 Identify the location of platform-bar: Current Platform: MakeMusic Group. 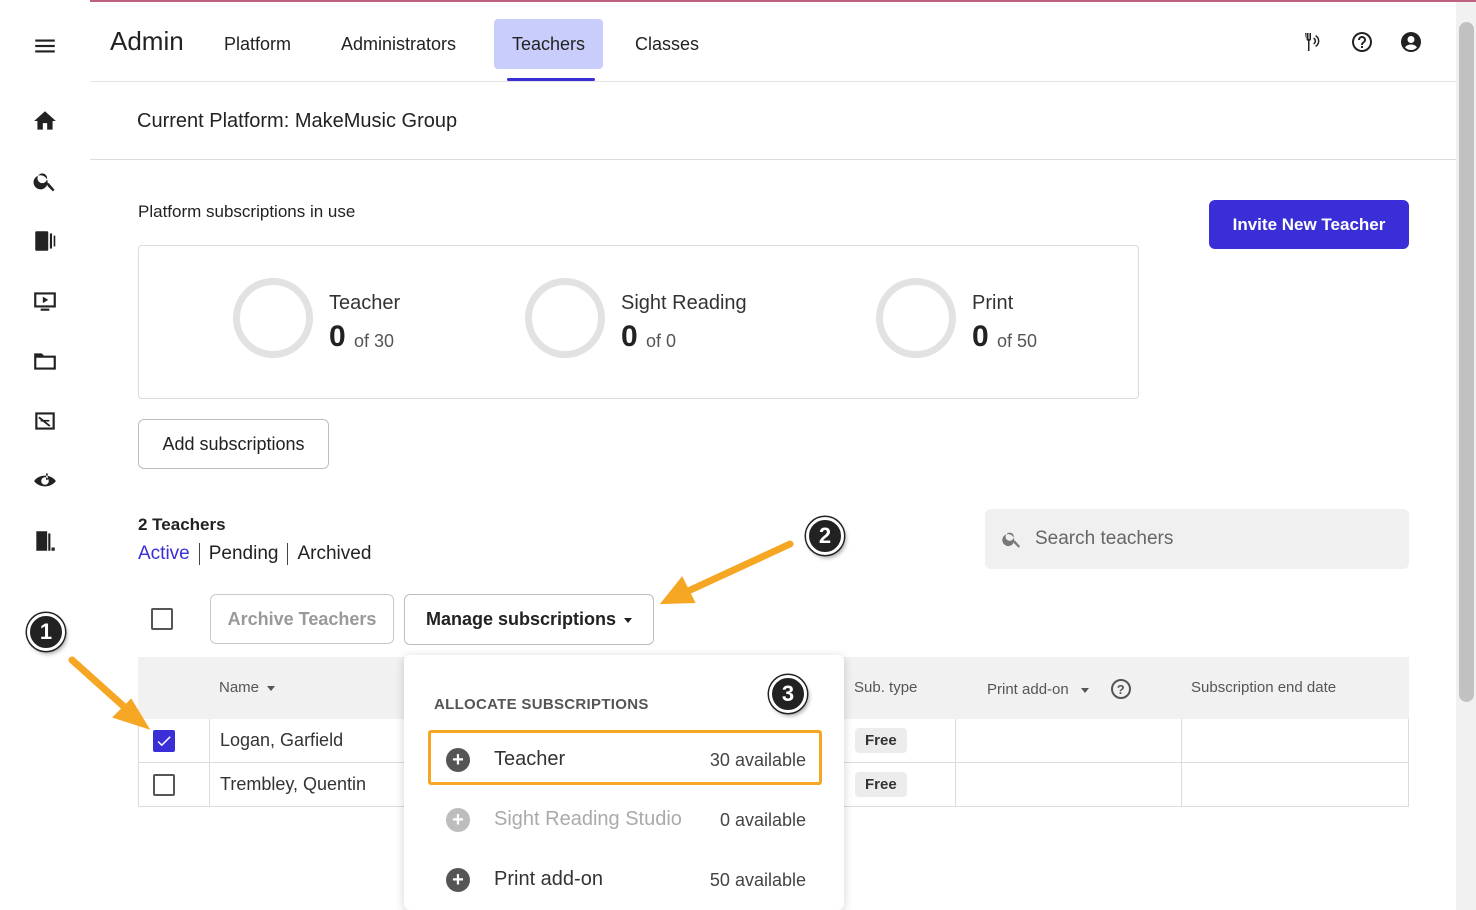
(773, 121).